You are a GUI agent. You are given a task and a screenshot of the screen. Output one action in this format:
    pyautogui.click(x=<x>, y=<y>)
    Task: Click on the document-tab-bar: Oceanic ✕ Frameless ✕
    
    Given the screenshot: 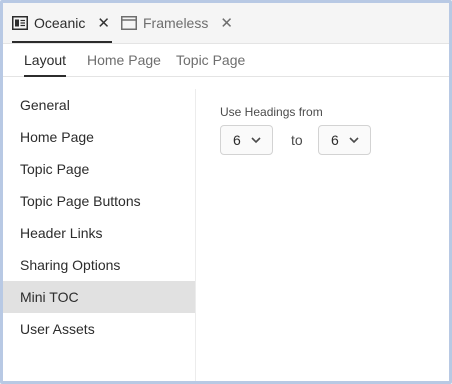 What is the action you would take?
    pyautogui.click(x=226, y=23)
    